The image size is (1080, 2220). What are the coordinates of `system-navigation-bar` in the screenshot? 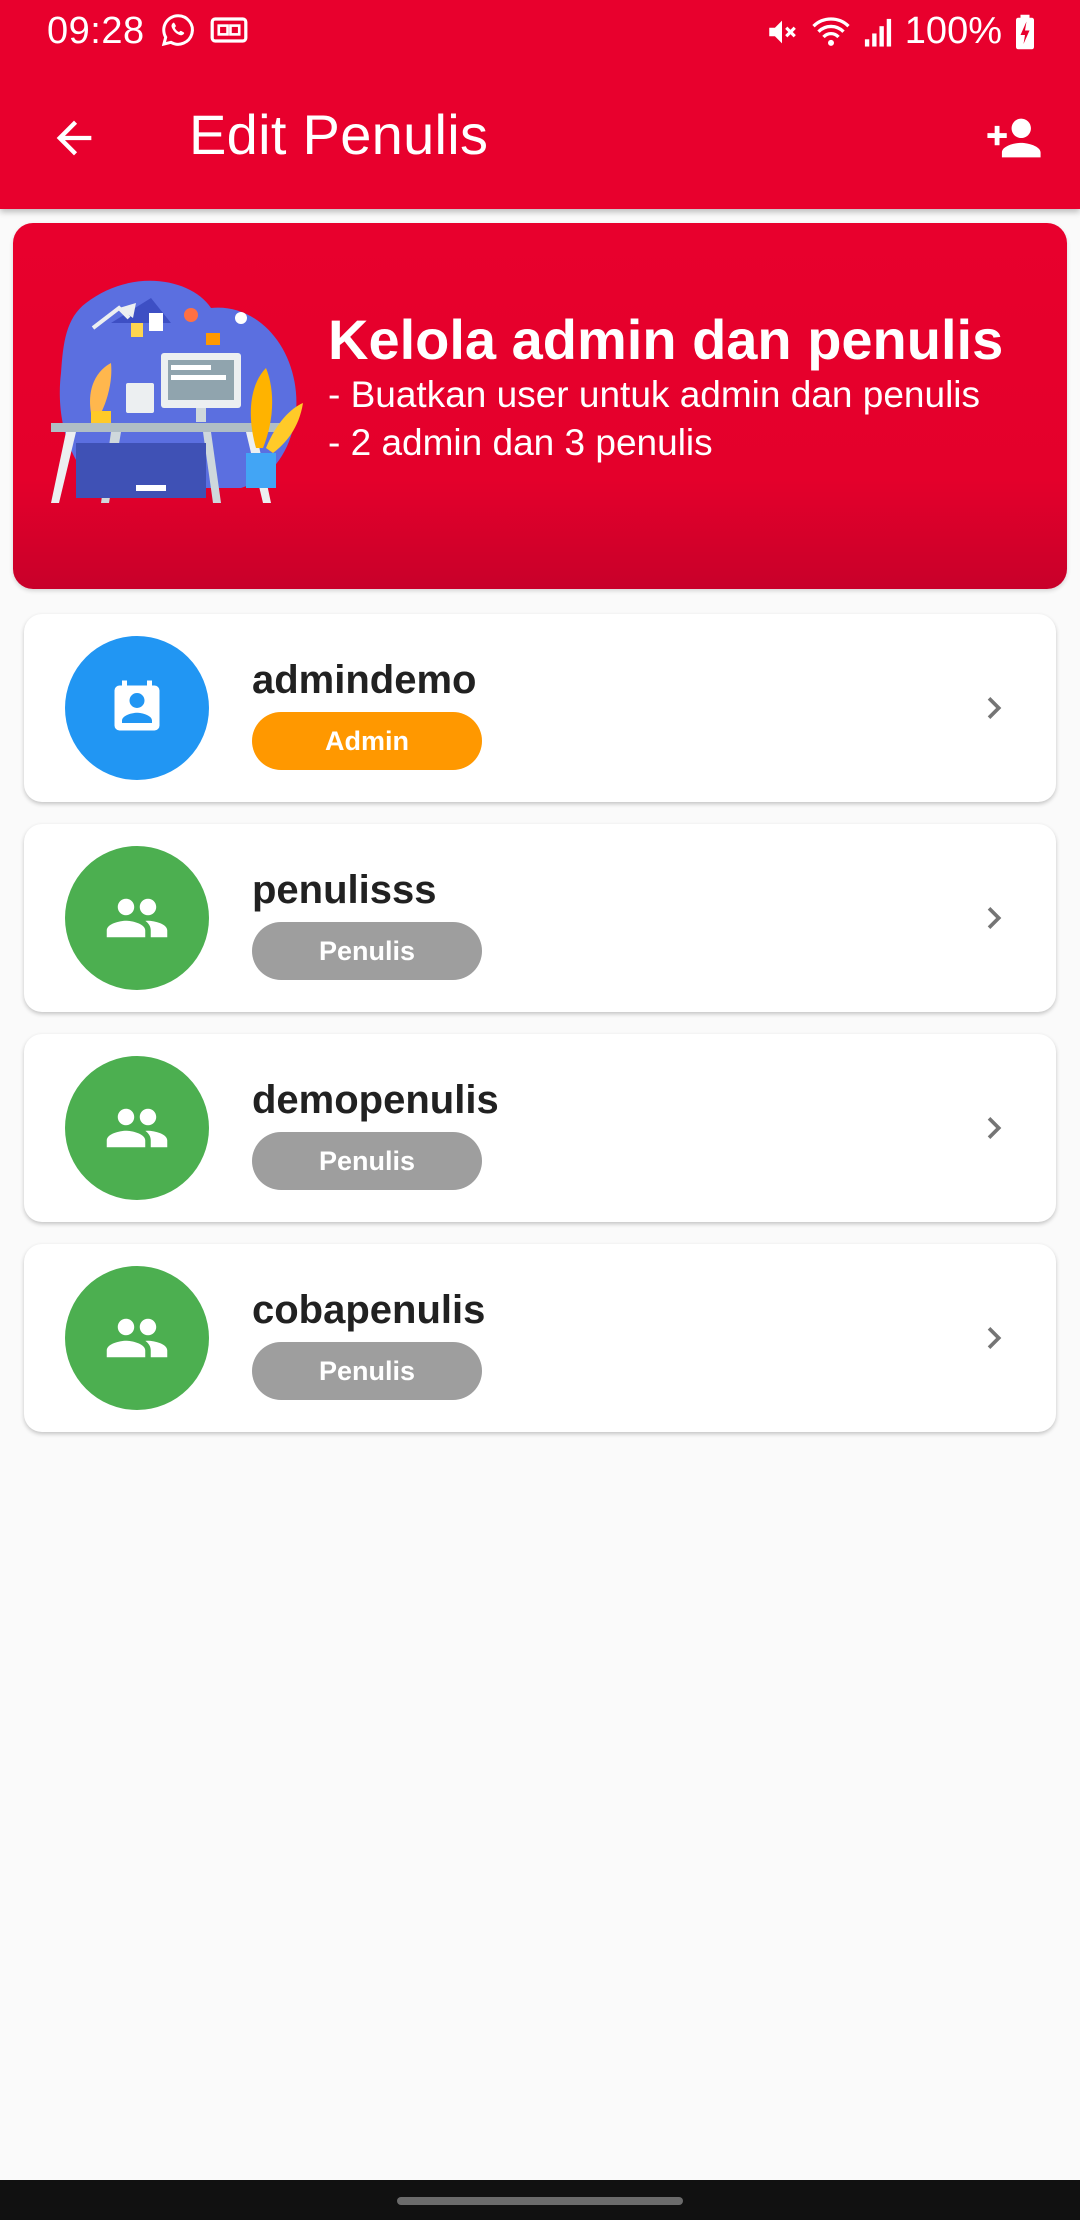 It's located at (540, 2200).